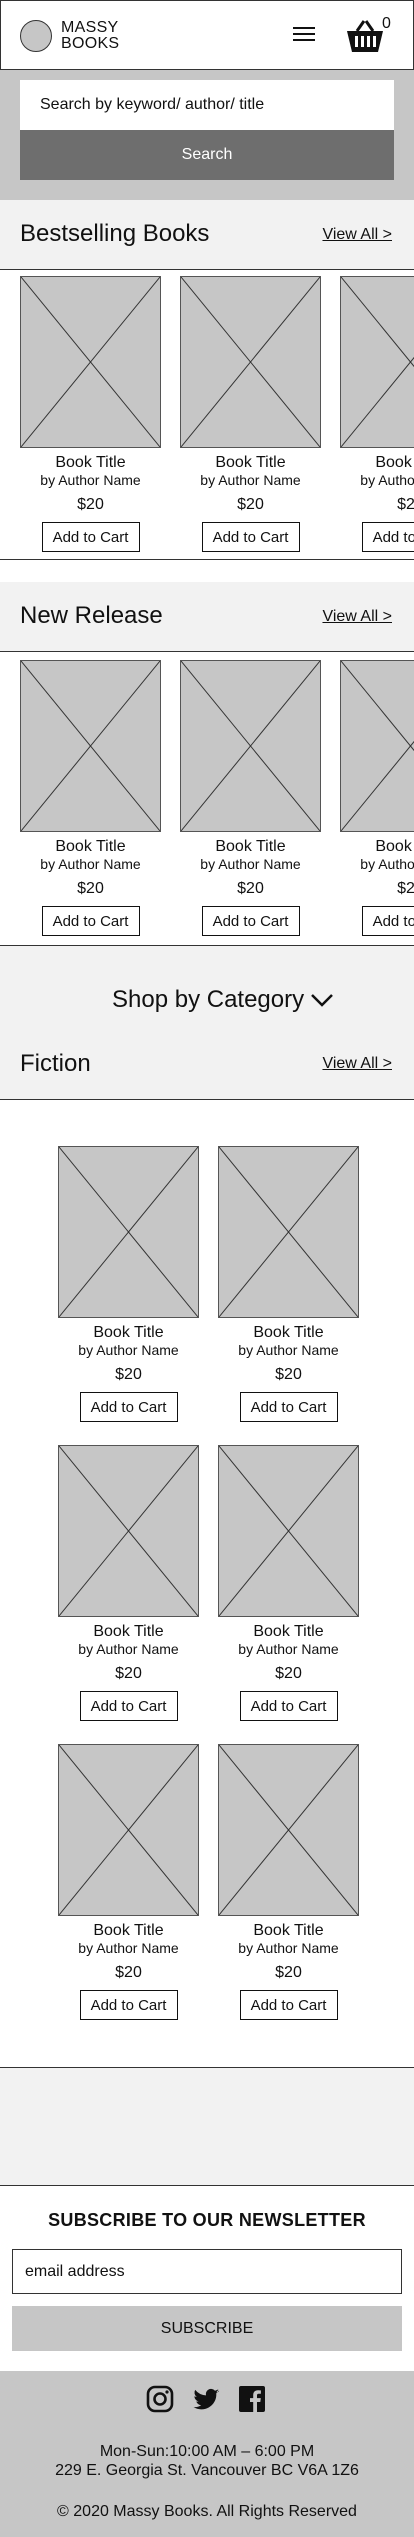 This screenshot has width=414, height=2537. What do you see at coordinates (252, 2399) in the screenshot?
I see `facebook-icon` at bounding box center [252, 2399].